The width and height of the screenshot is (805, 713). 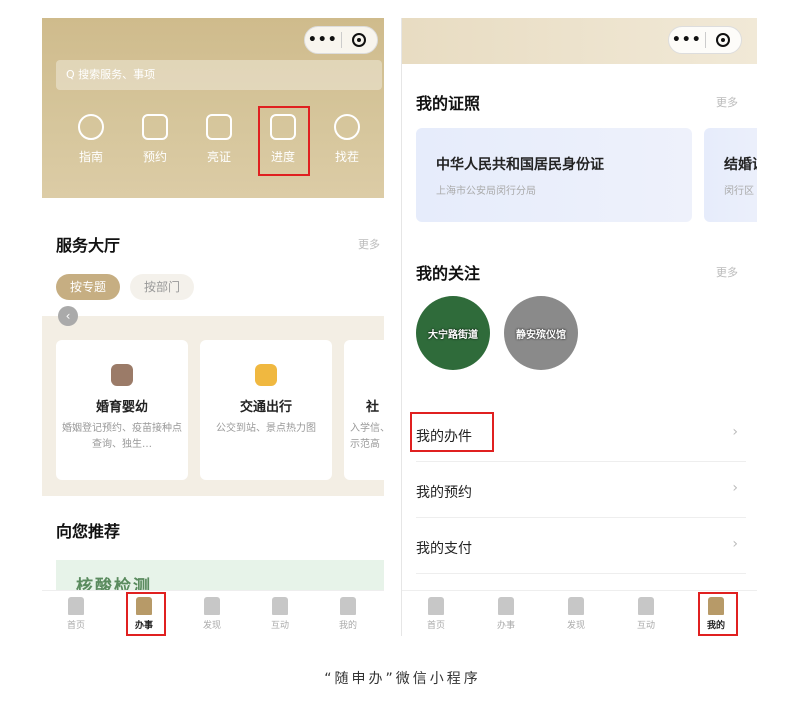 I want to click on recommend-title: 向您推荐, so click(x=88, y=531).